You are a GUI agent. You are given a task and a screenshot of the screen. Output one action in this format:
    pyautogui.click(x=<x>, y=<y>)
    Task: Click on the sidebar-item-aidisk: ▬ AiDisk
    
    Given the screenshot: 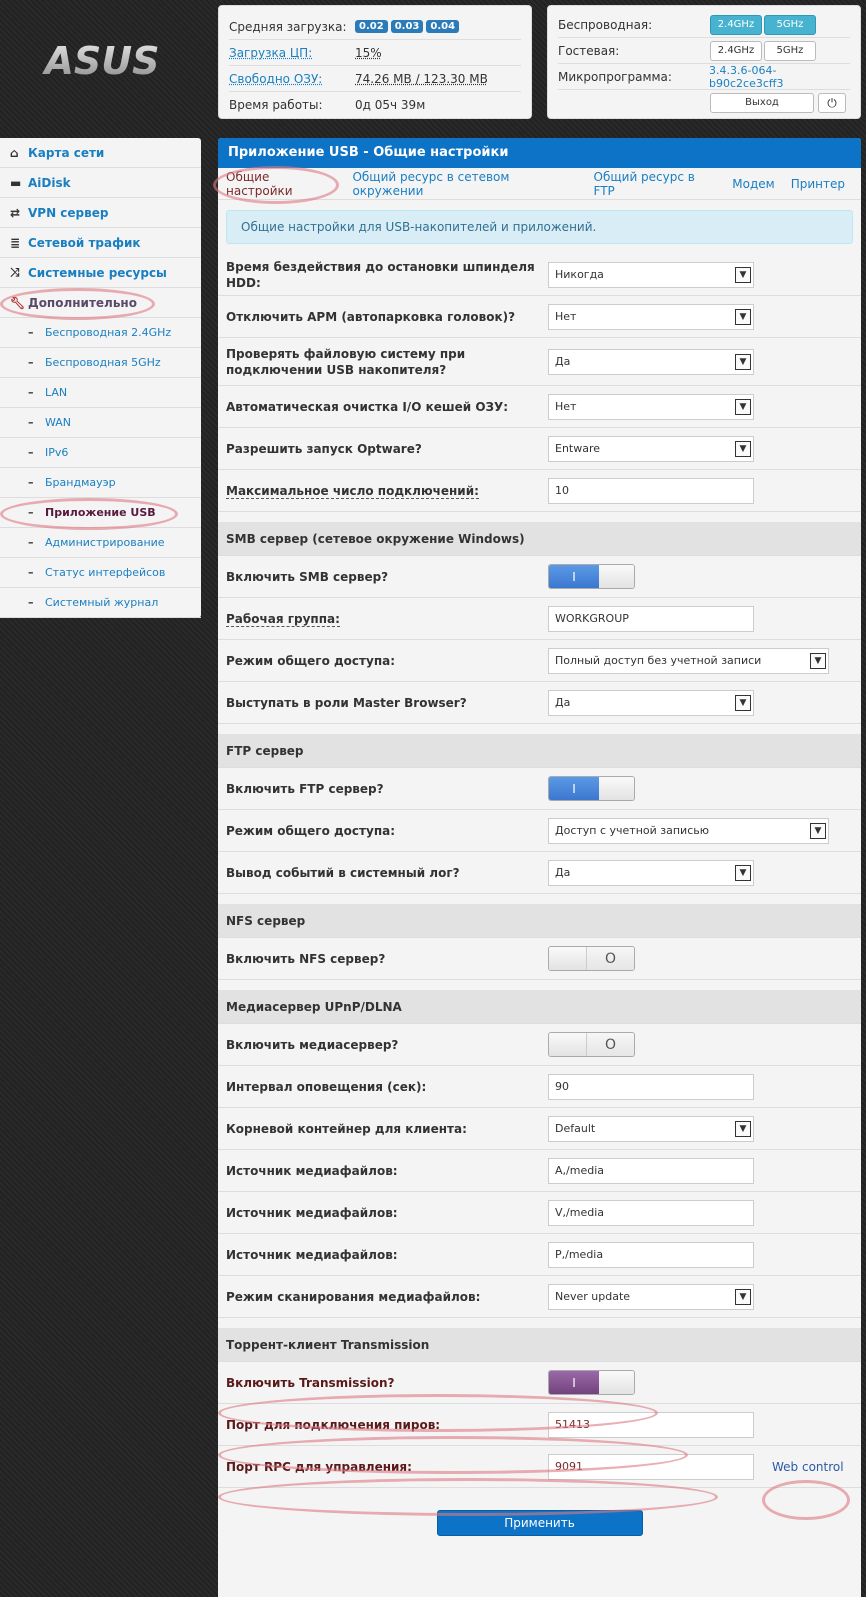 What is the action you would take?
    pyautogui.click(x=100, y=183)
    